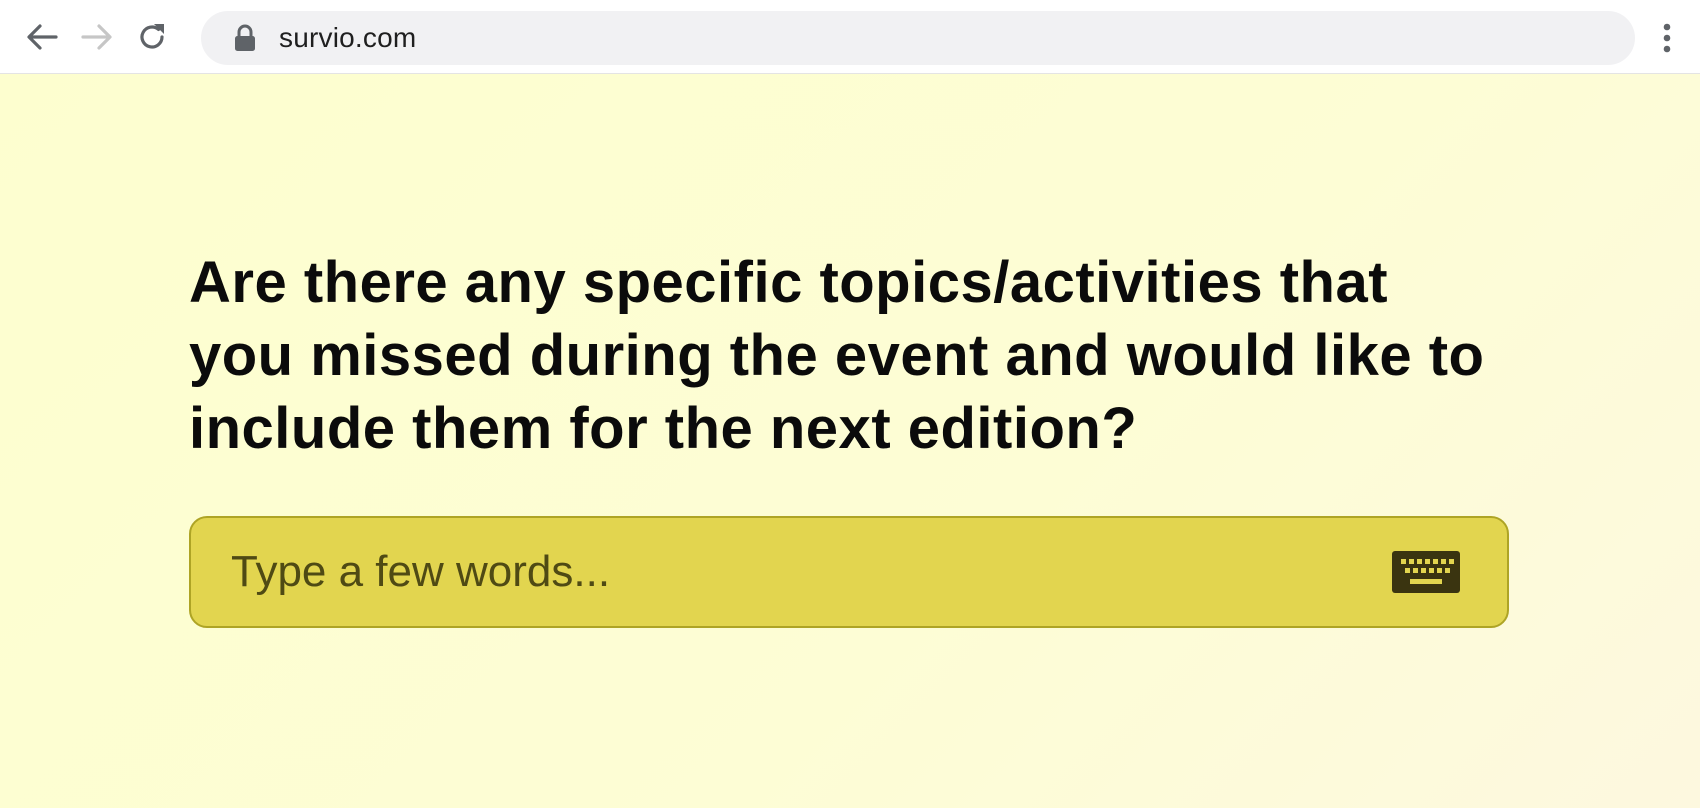 This screenshot has width=1700, height=808. I want to click on answer-field, so click(849, 572).